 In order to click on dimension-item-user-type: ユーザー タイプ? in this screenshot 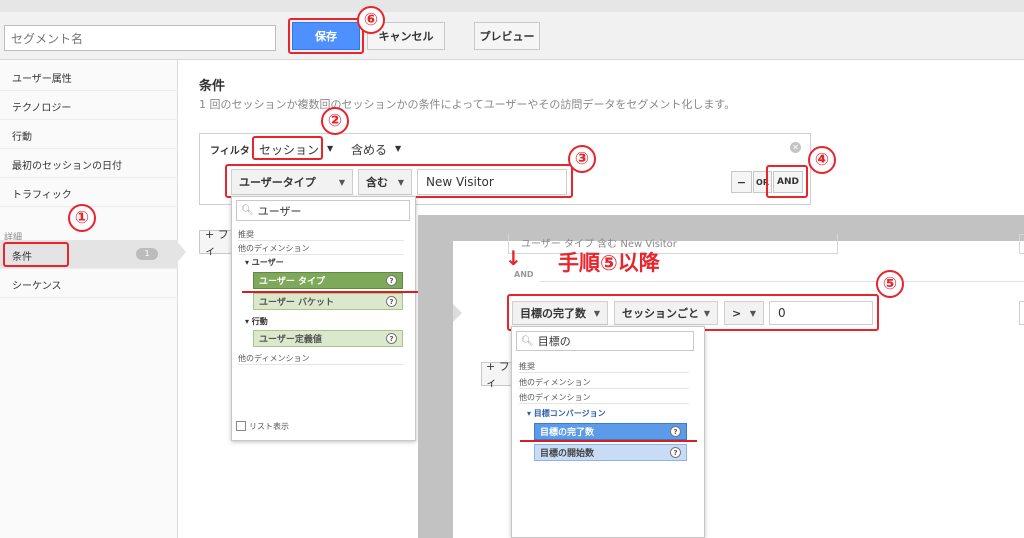, I will do `click(328, 280)`.